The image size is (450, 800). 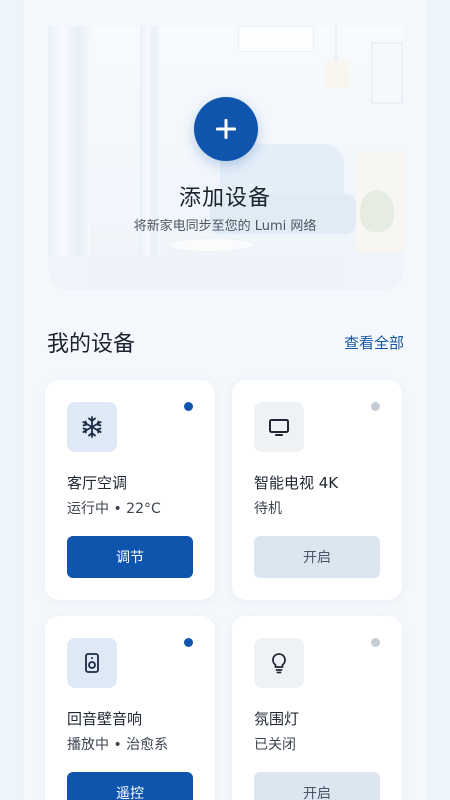 I want to click on adjust-button: 调节, so click(x=130, y=557).